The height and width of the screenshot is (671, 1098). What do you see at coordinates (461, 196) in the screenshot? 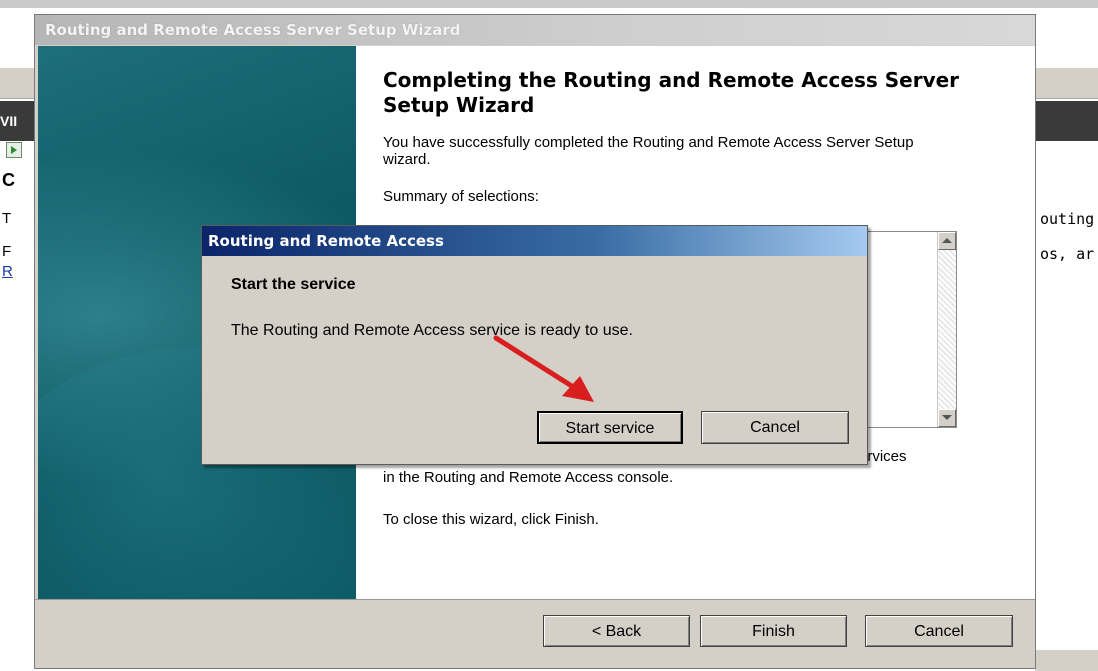
I see `summary-label: Summary of selections:` at bounding box center [461, 196].